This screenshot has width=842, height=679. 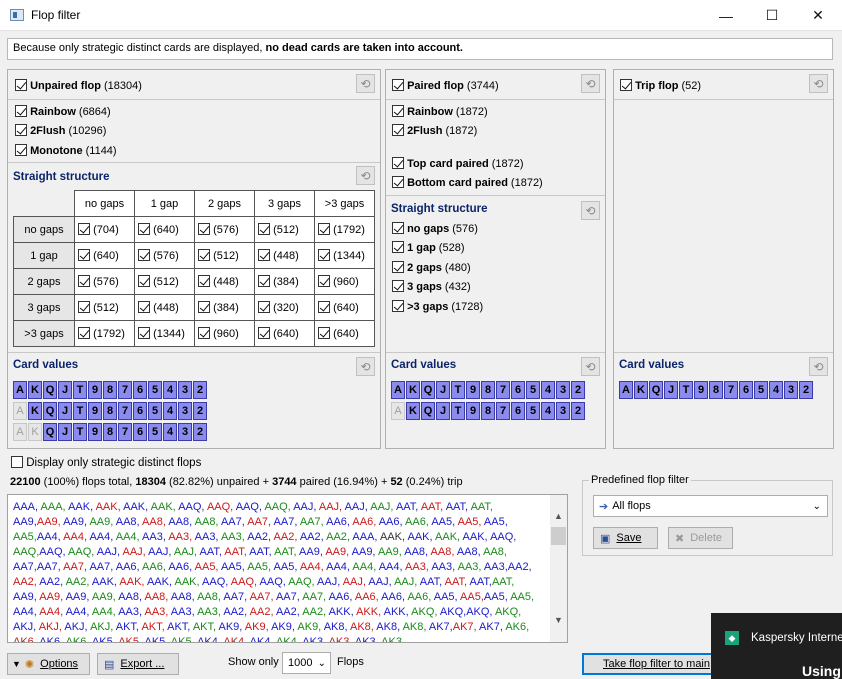 I want to click on paired-top-card: Top card paired (1872), so click(x=458, y=163).